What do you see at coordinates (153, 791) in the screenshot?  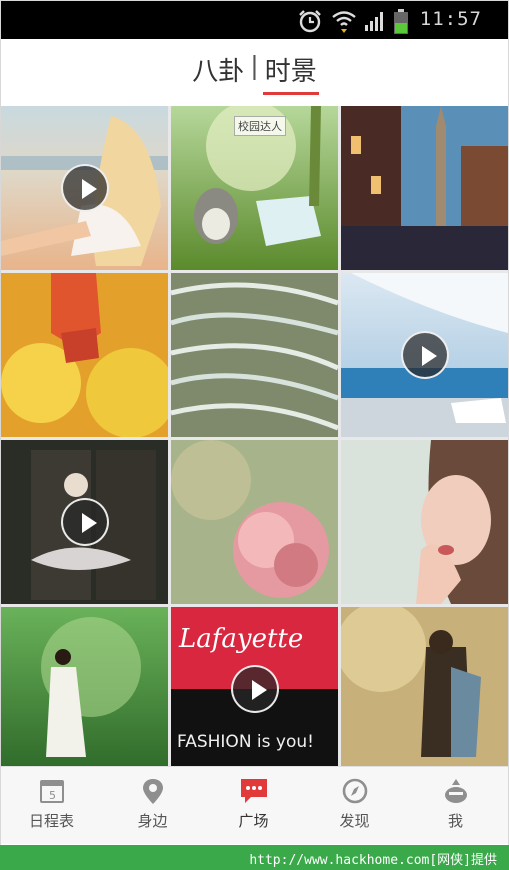 I see `location-pin-icon` at bounding box center [153, 791].